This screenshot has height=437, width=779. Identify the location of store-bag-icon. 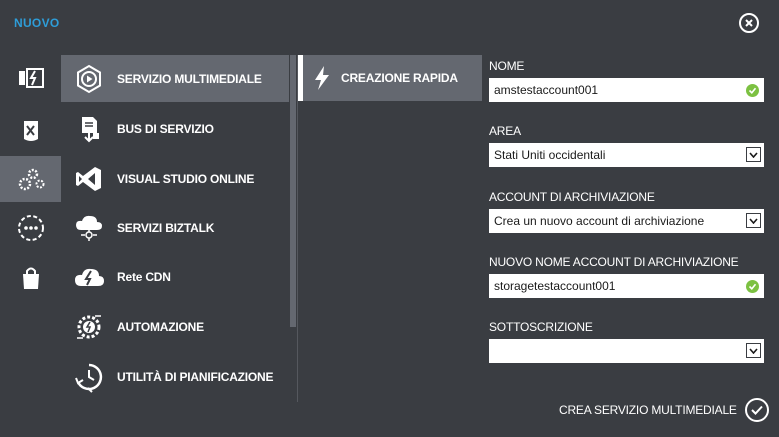
(30, 278).